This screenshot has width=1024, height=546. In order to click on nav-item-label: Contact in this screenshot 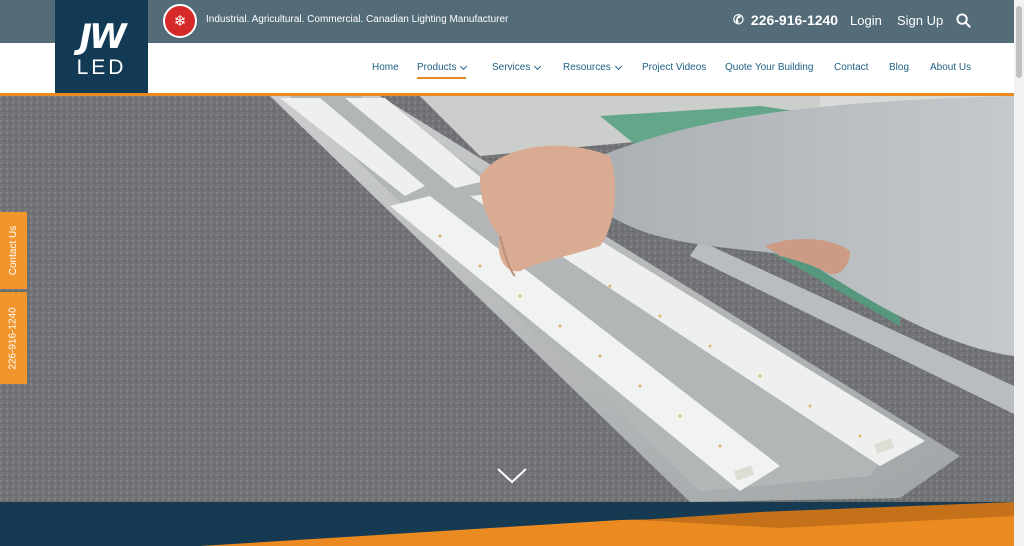, I will do `click(851, 67)`.